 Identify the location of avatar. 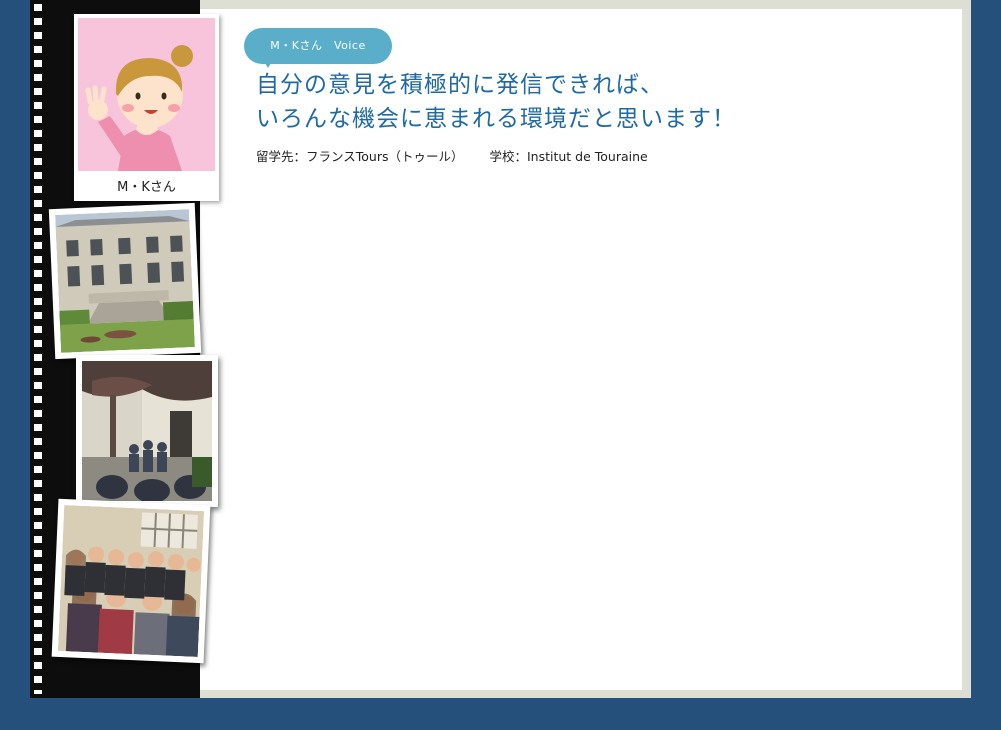
(146, 94).